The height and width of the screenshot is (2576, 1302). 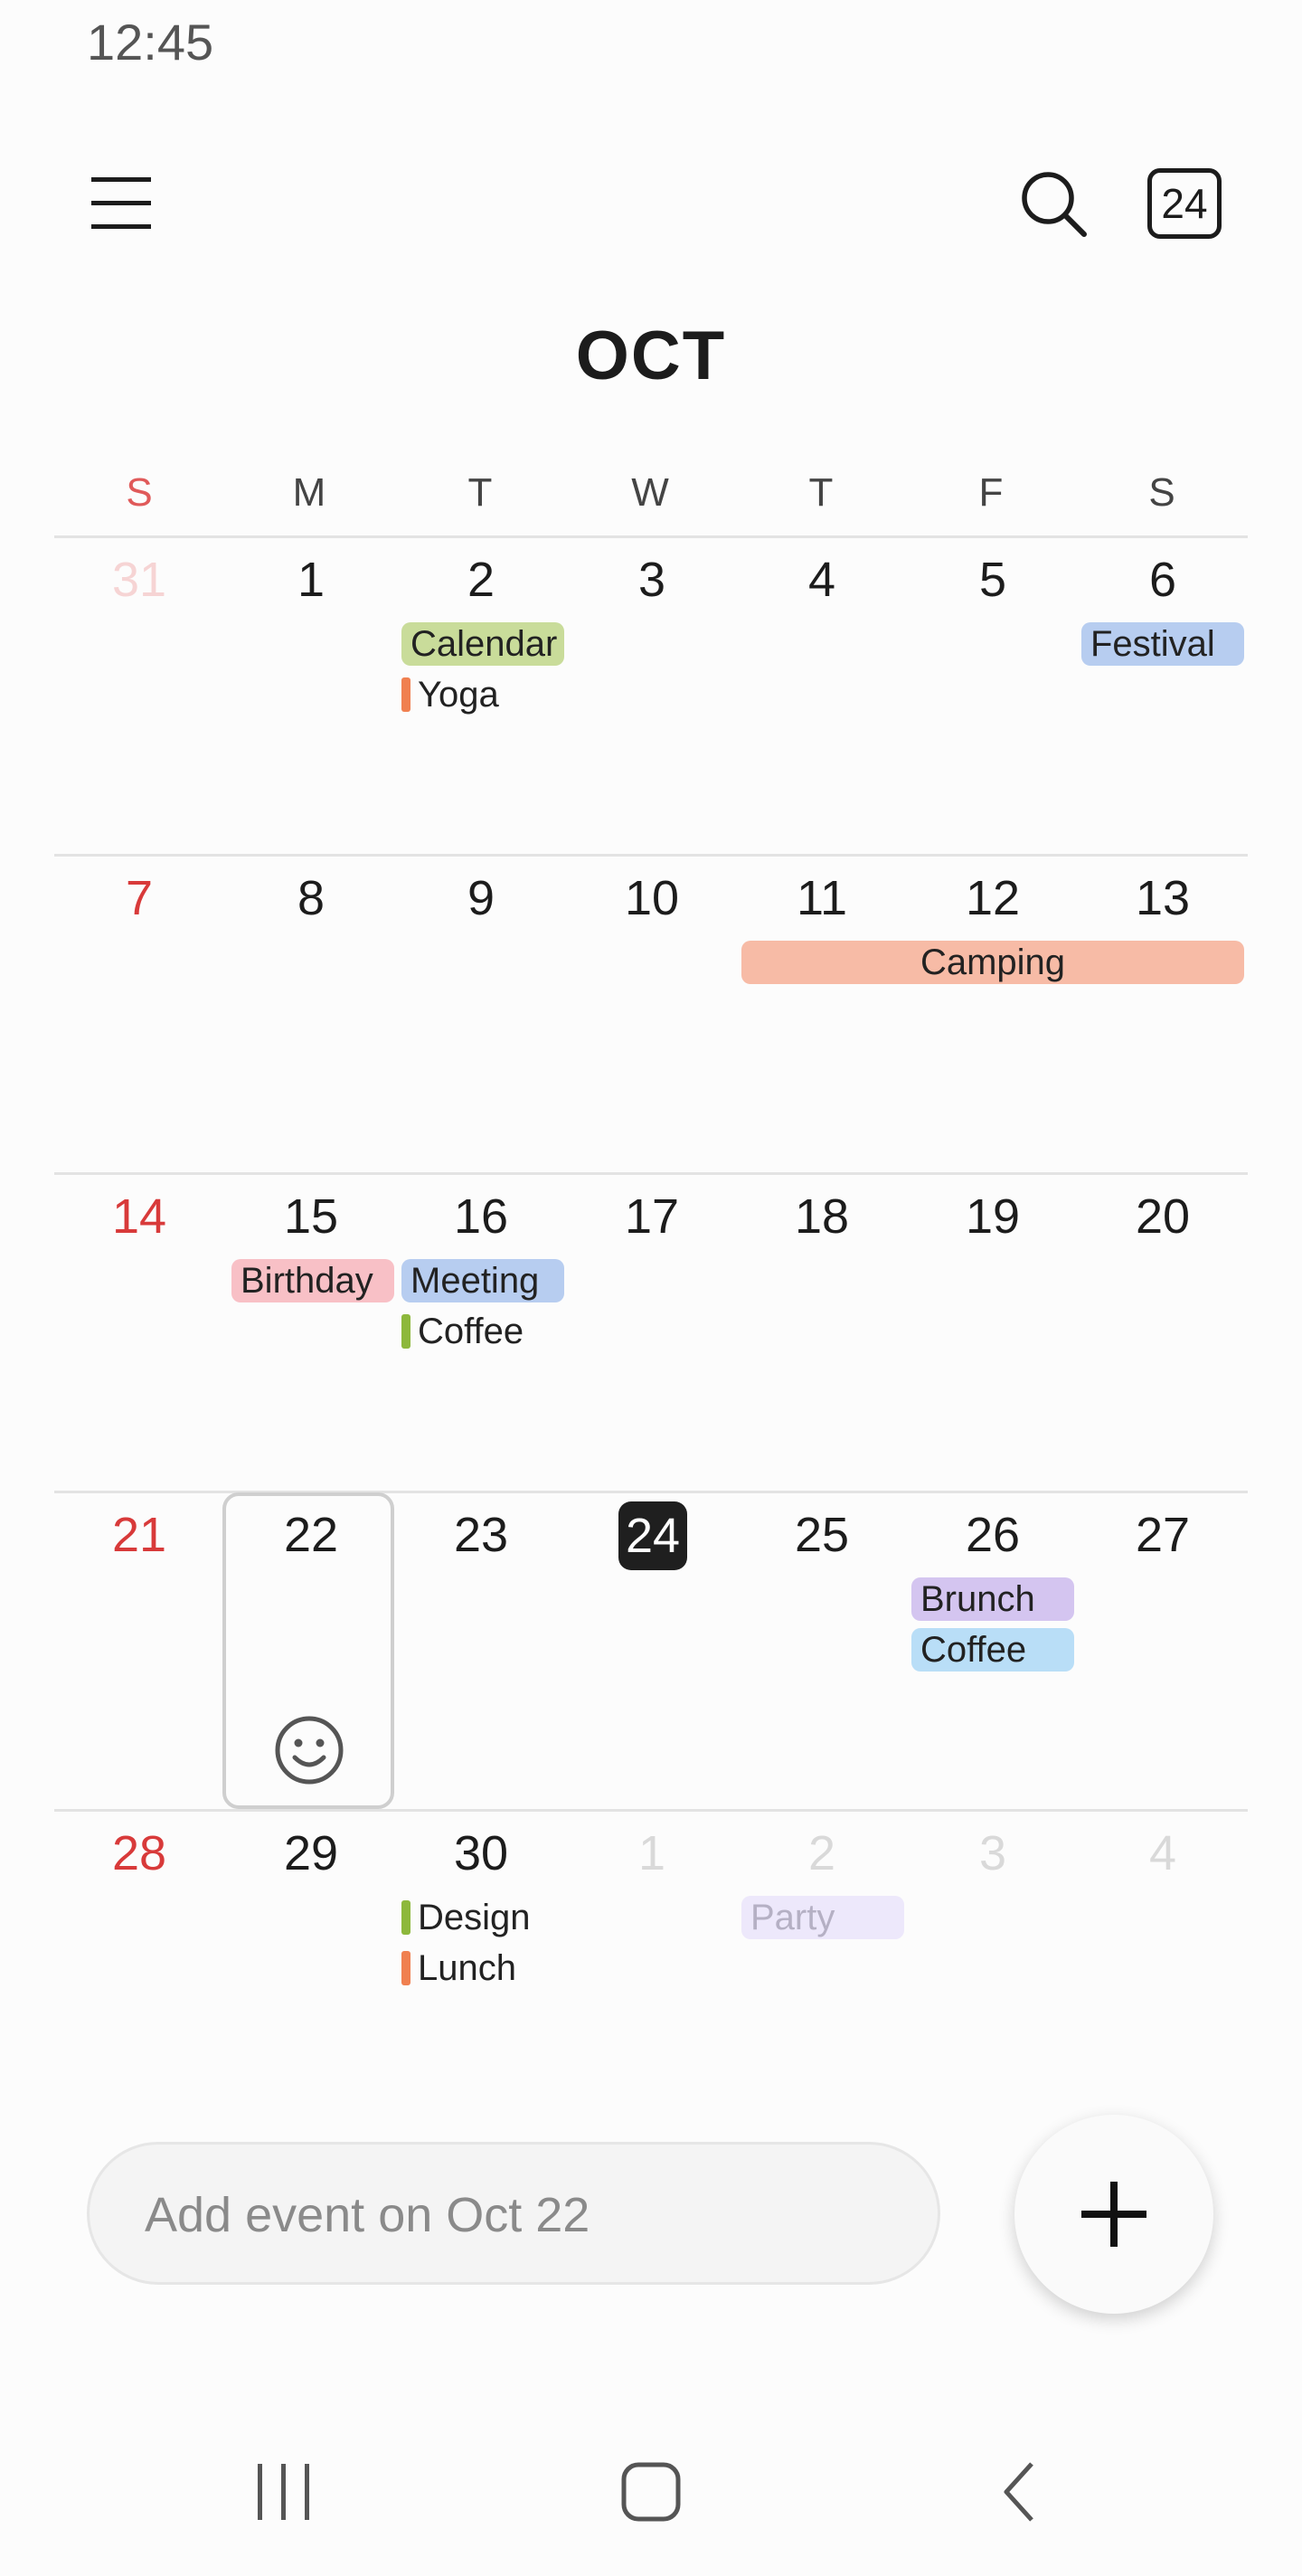 What do you see at coordinates (481, 1853) in the screenshot?
I see `day-number: 30` at bounding box center [481, 1853].